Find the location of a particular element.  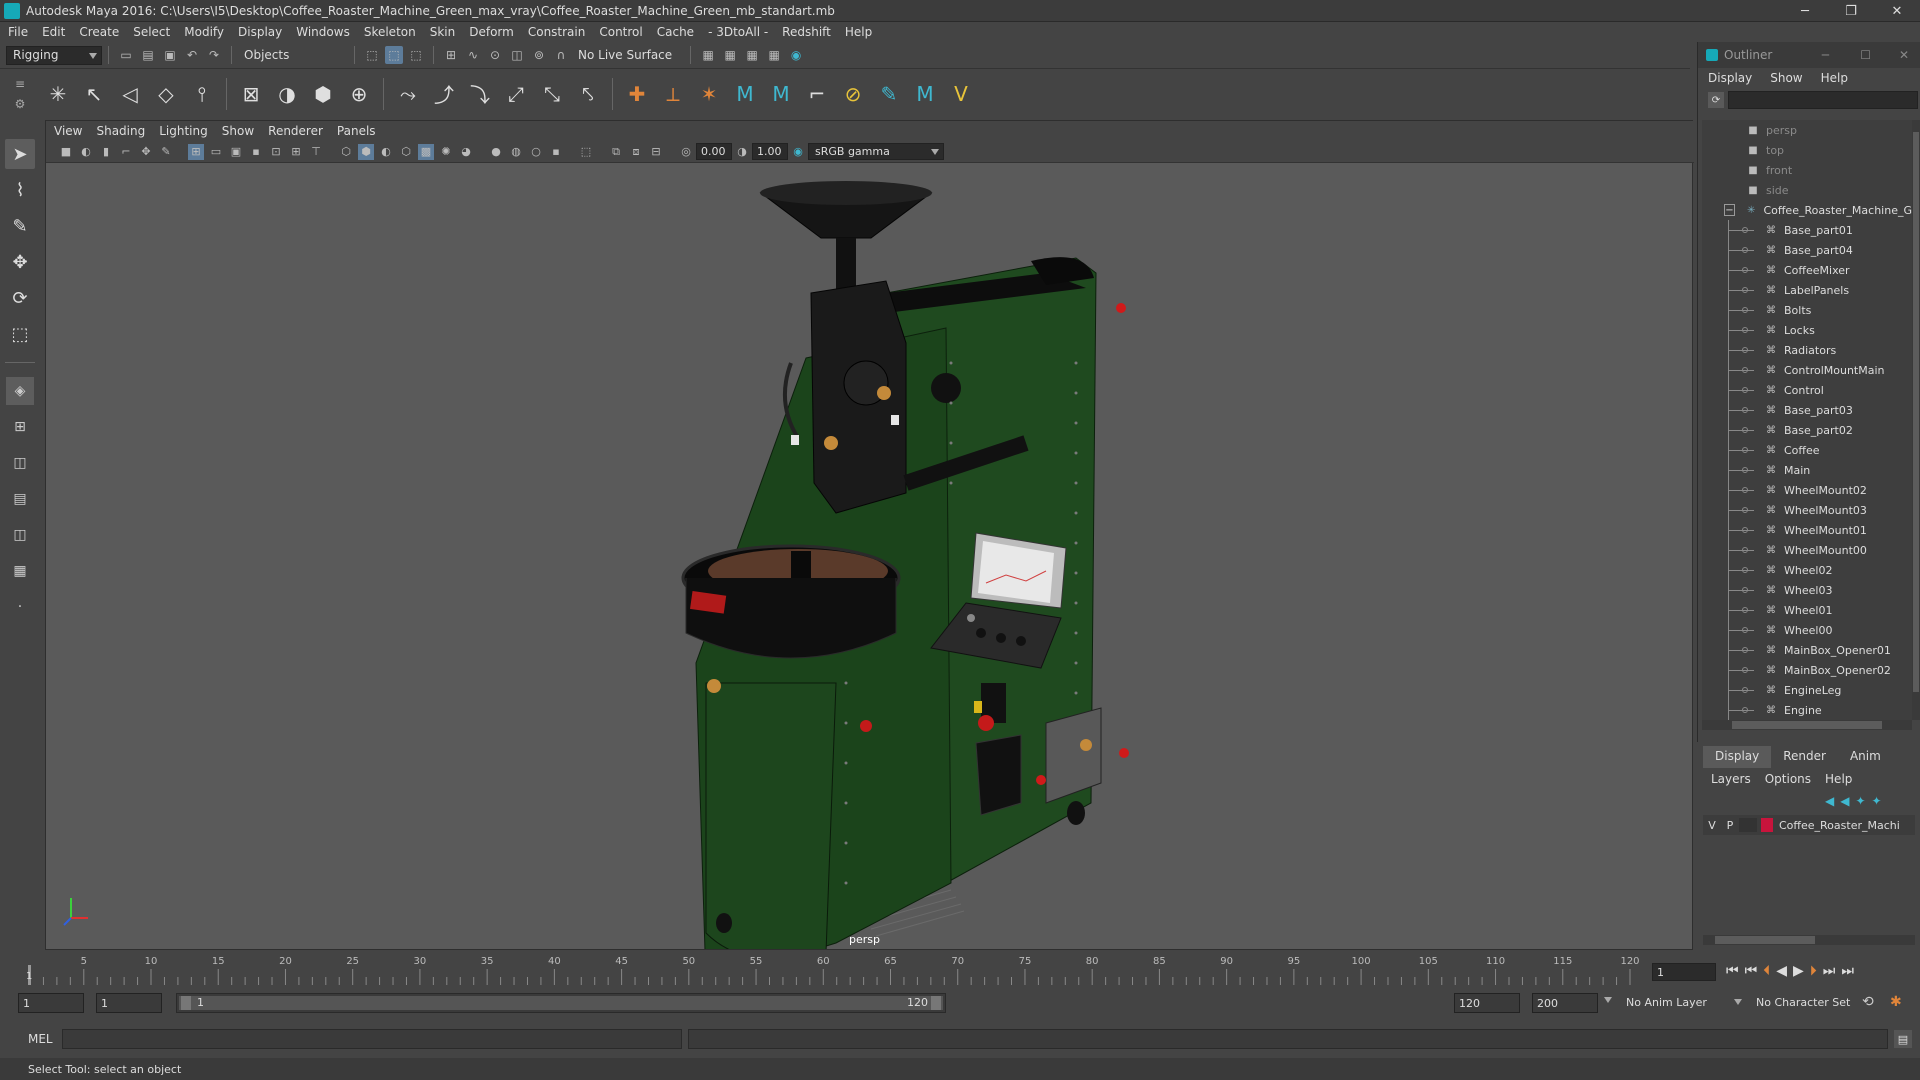

go-start-icon: ⏮ is located at coordinates (1732, 971).